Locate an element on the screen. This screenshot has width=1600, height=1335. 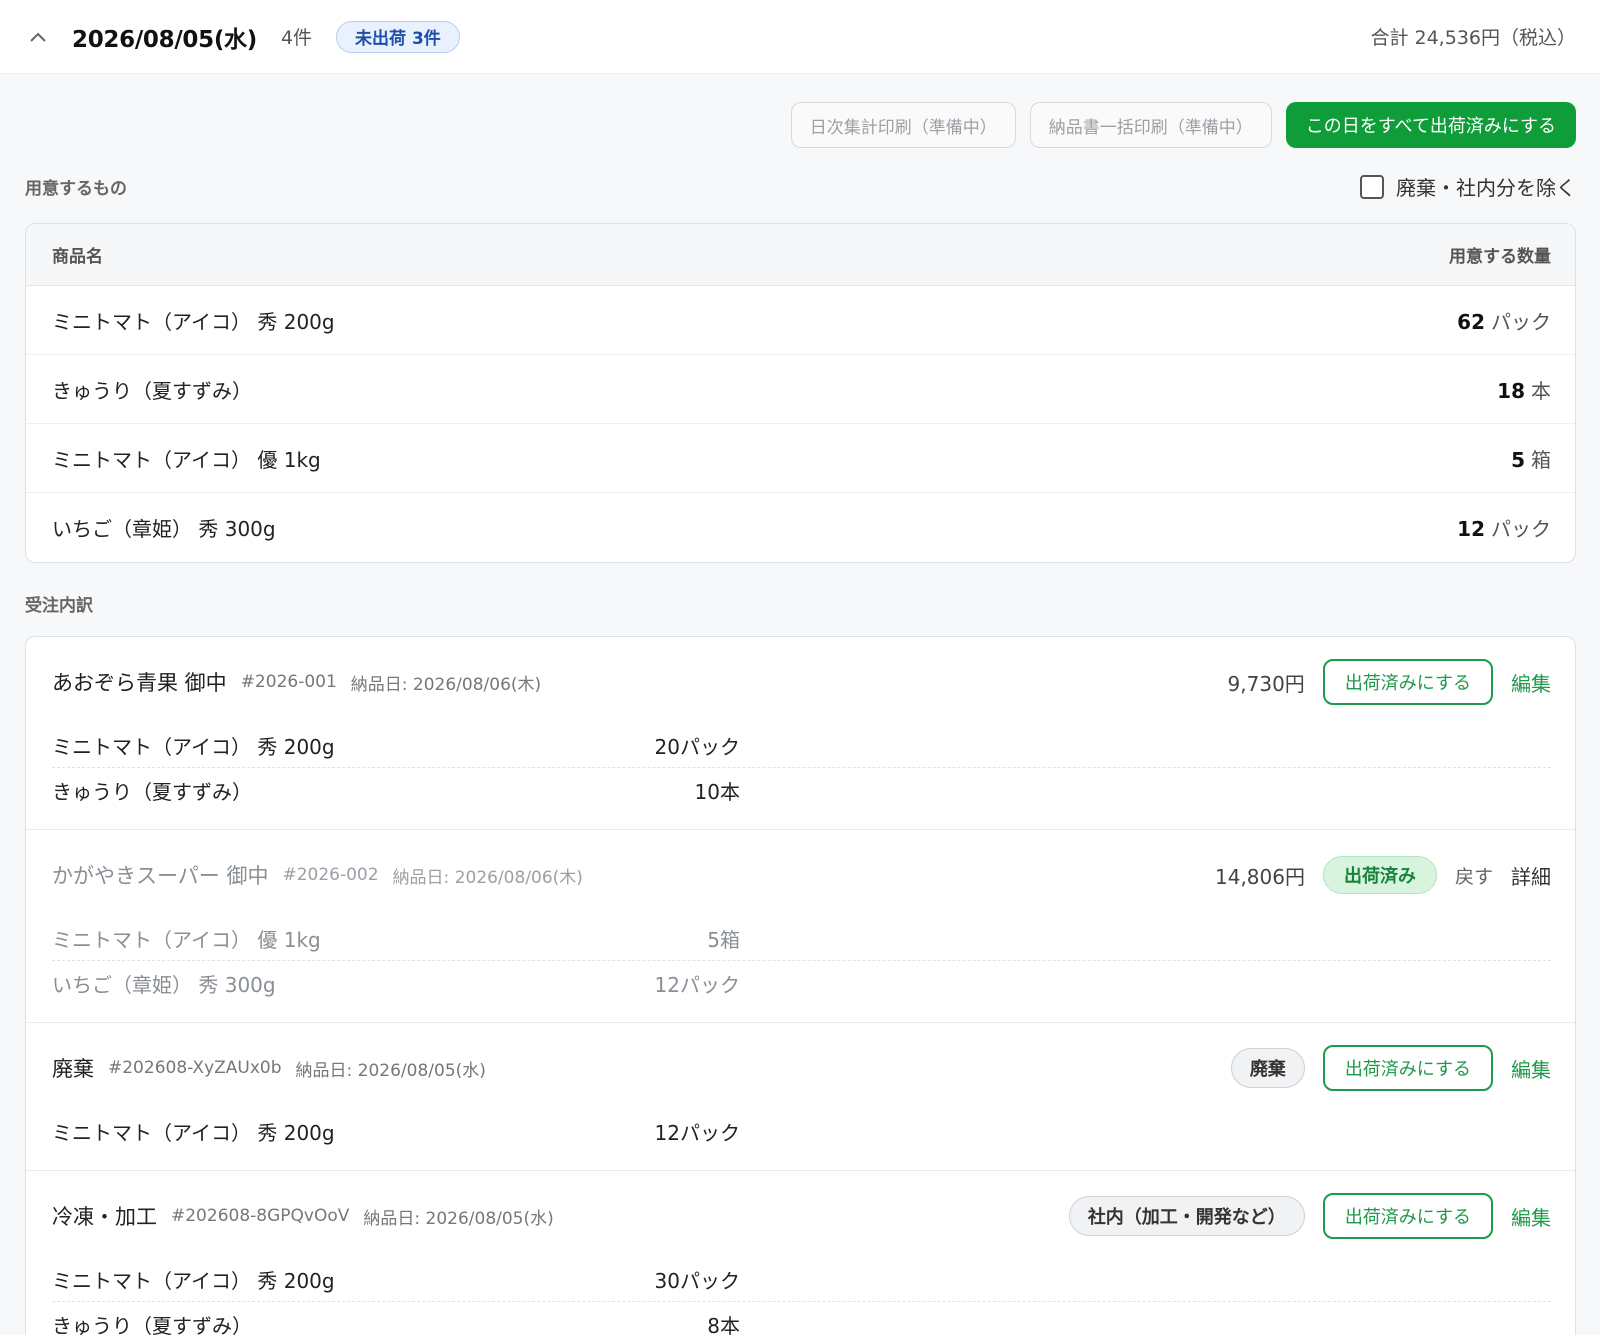
list-item: ミニトマト（アイコ） 秀 200g 12パック is located at coordinates (801, 1131).